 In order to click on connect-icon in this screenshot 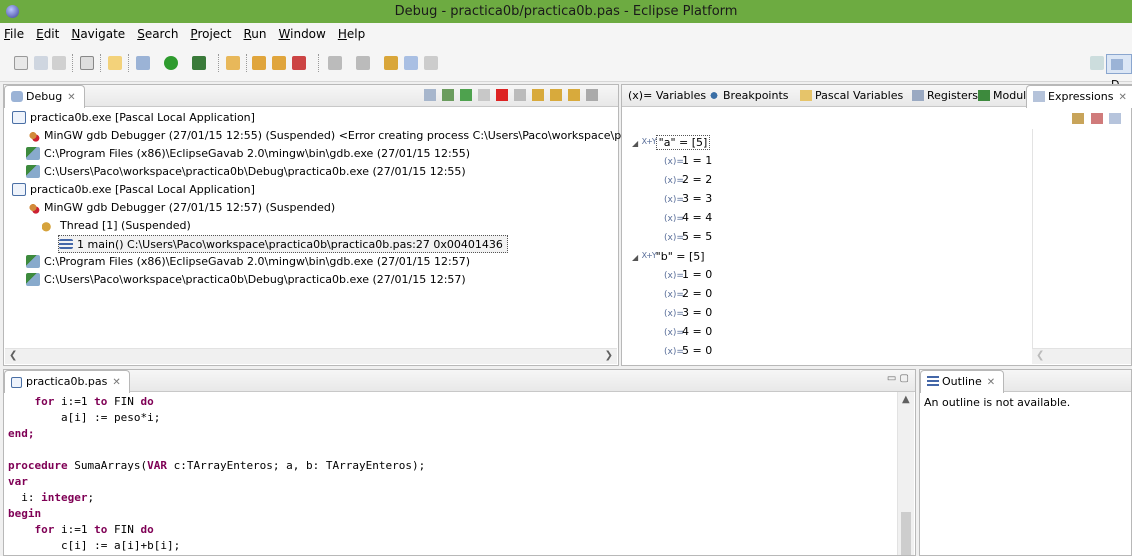, I will do `click(448, 95)`.